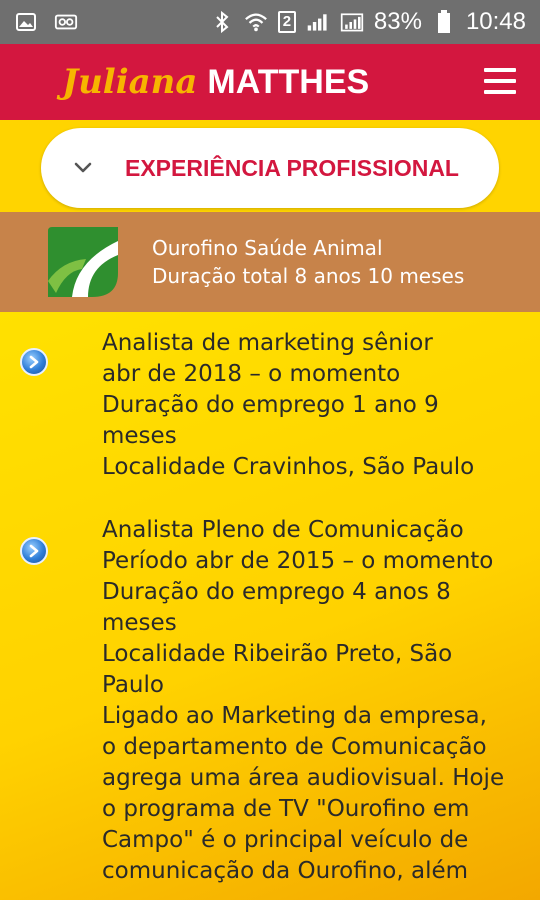  What do you see at coordinates (292, 167) in the screenshot?
I see `section-title: EXPERIÊNCIA PROFISSIONAL` at bounding box center [292, 167].